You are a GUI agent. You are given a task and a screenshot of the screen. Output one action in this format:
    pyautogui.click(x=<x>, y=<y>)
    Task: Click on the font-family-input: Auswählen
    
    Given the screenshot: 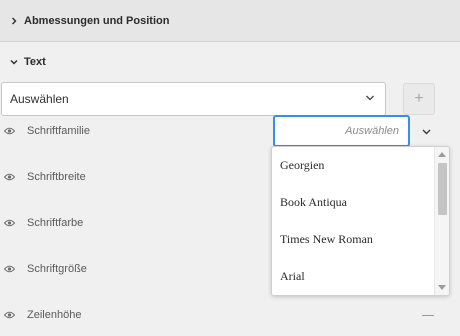 What is the action you would take?
    pyautogui.click(x=341, y=131)
    